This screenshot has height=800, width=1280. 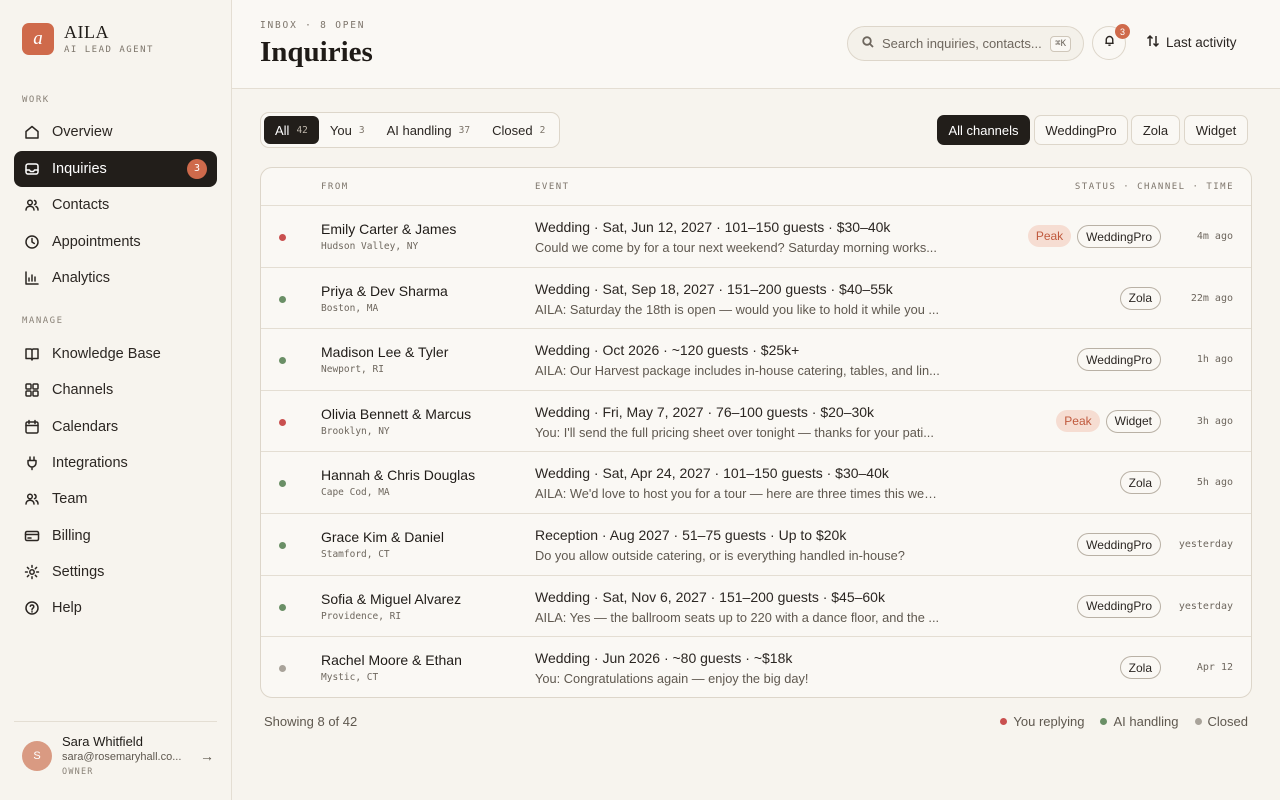 I want to click on filter-tab-ai-handling: AI handling 37, so click(x=429, y=130).